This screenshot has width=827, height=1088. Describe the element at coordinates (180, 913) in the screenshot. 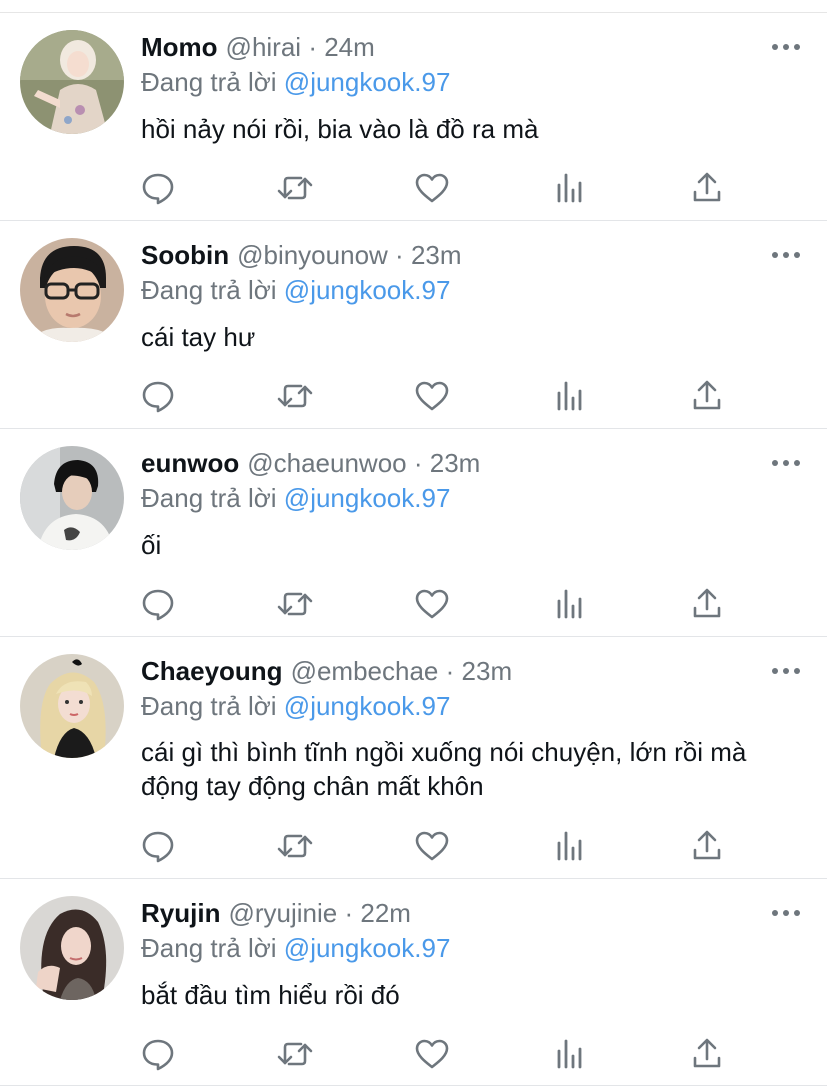

I see `display-name: Ryujin` at that location.